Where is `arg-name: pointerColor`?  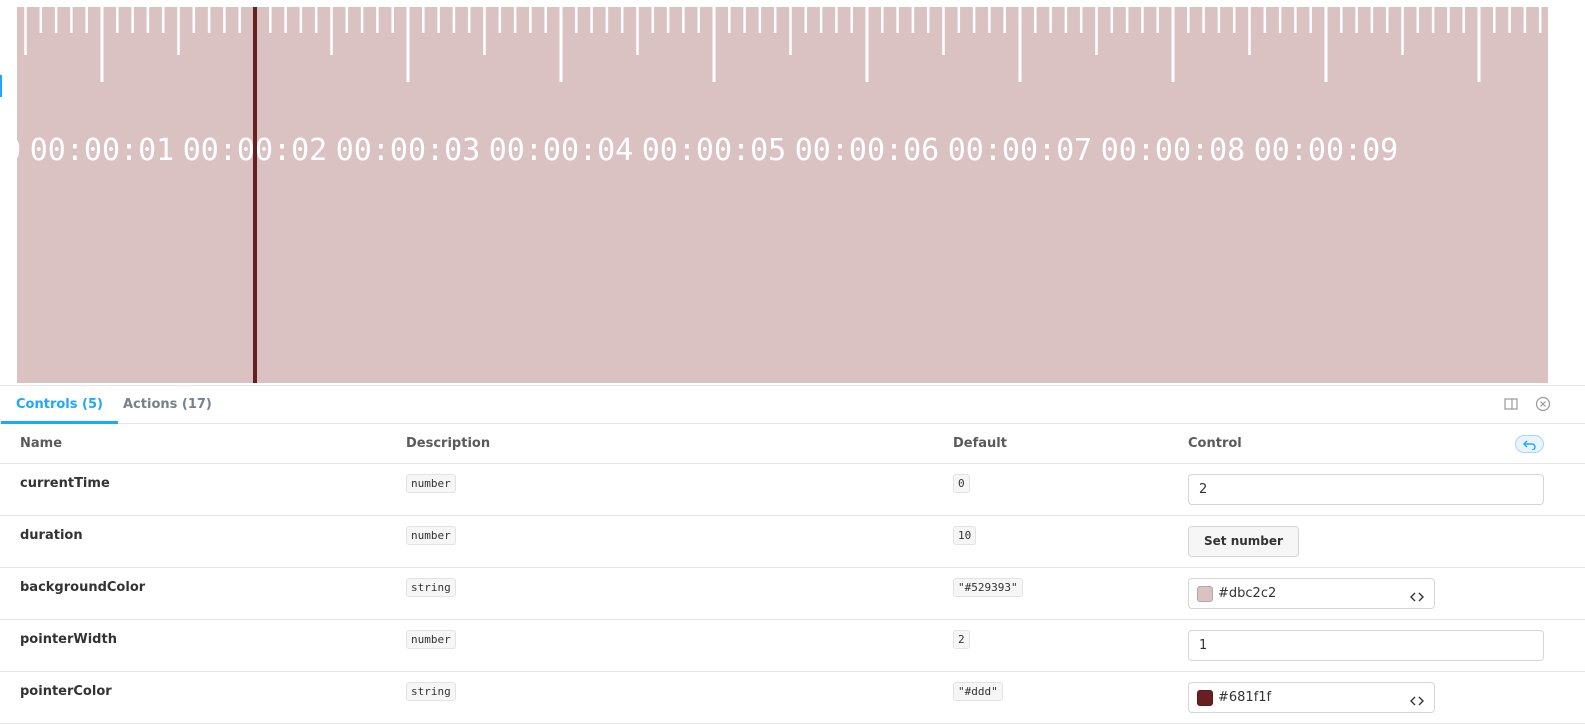
arg-name: pointerColor is located at coordinates (66, 691).